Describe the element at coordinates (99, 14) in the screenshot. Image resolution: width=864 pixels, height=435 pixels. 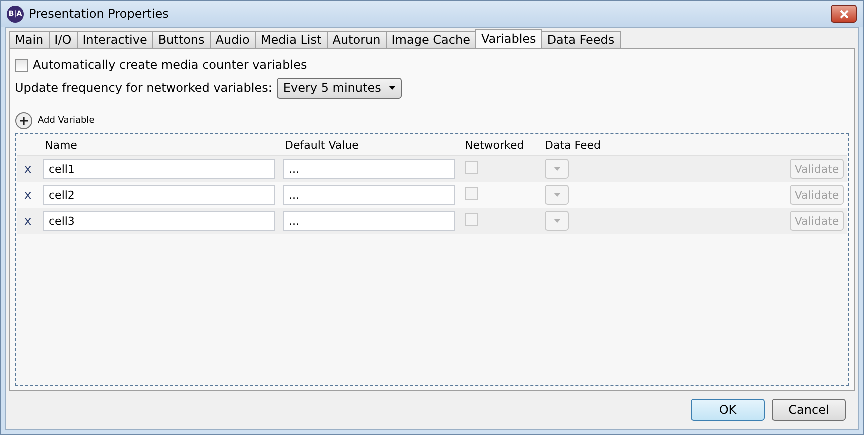
I see `window-title: Presentation Properties` at that location.